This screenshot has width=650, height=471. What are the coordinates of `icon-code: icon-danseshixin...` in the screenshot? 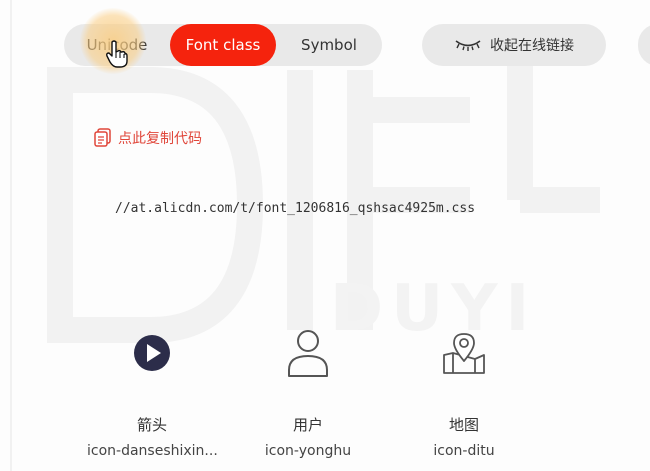 It's located at (152, 451).